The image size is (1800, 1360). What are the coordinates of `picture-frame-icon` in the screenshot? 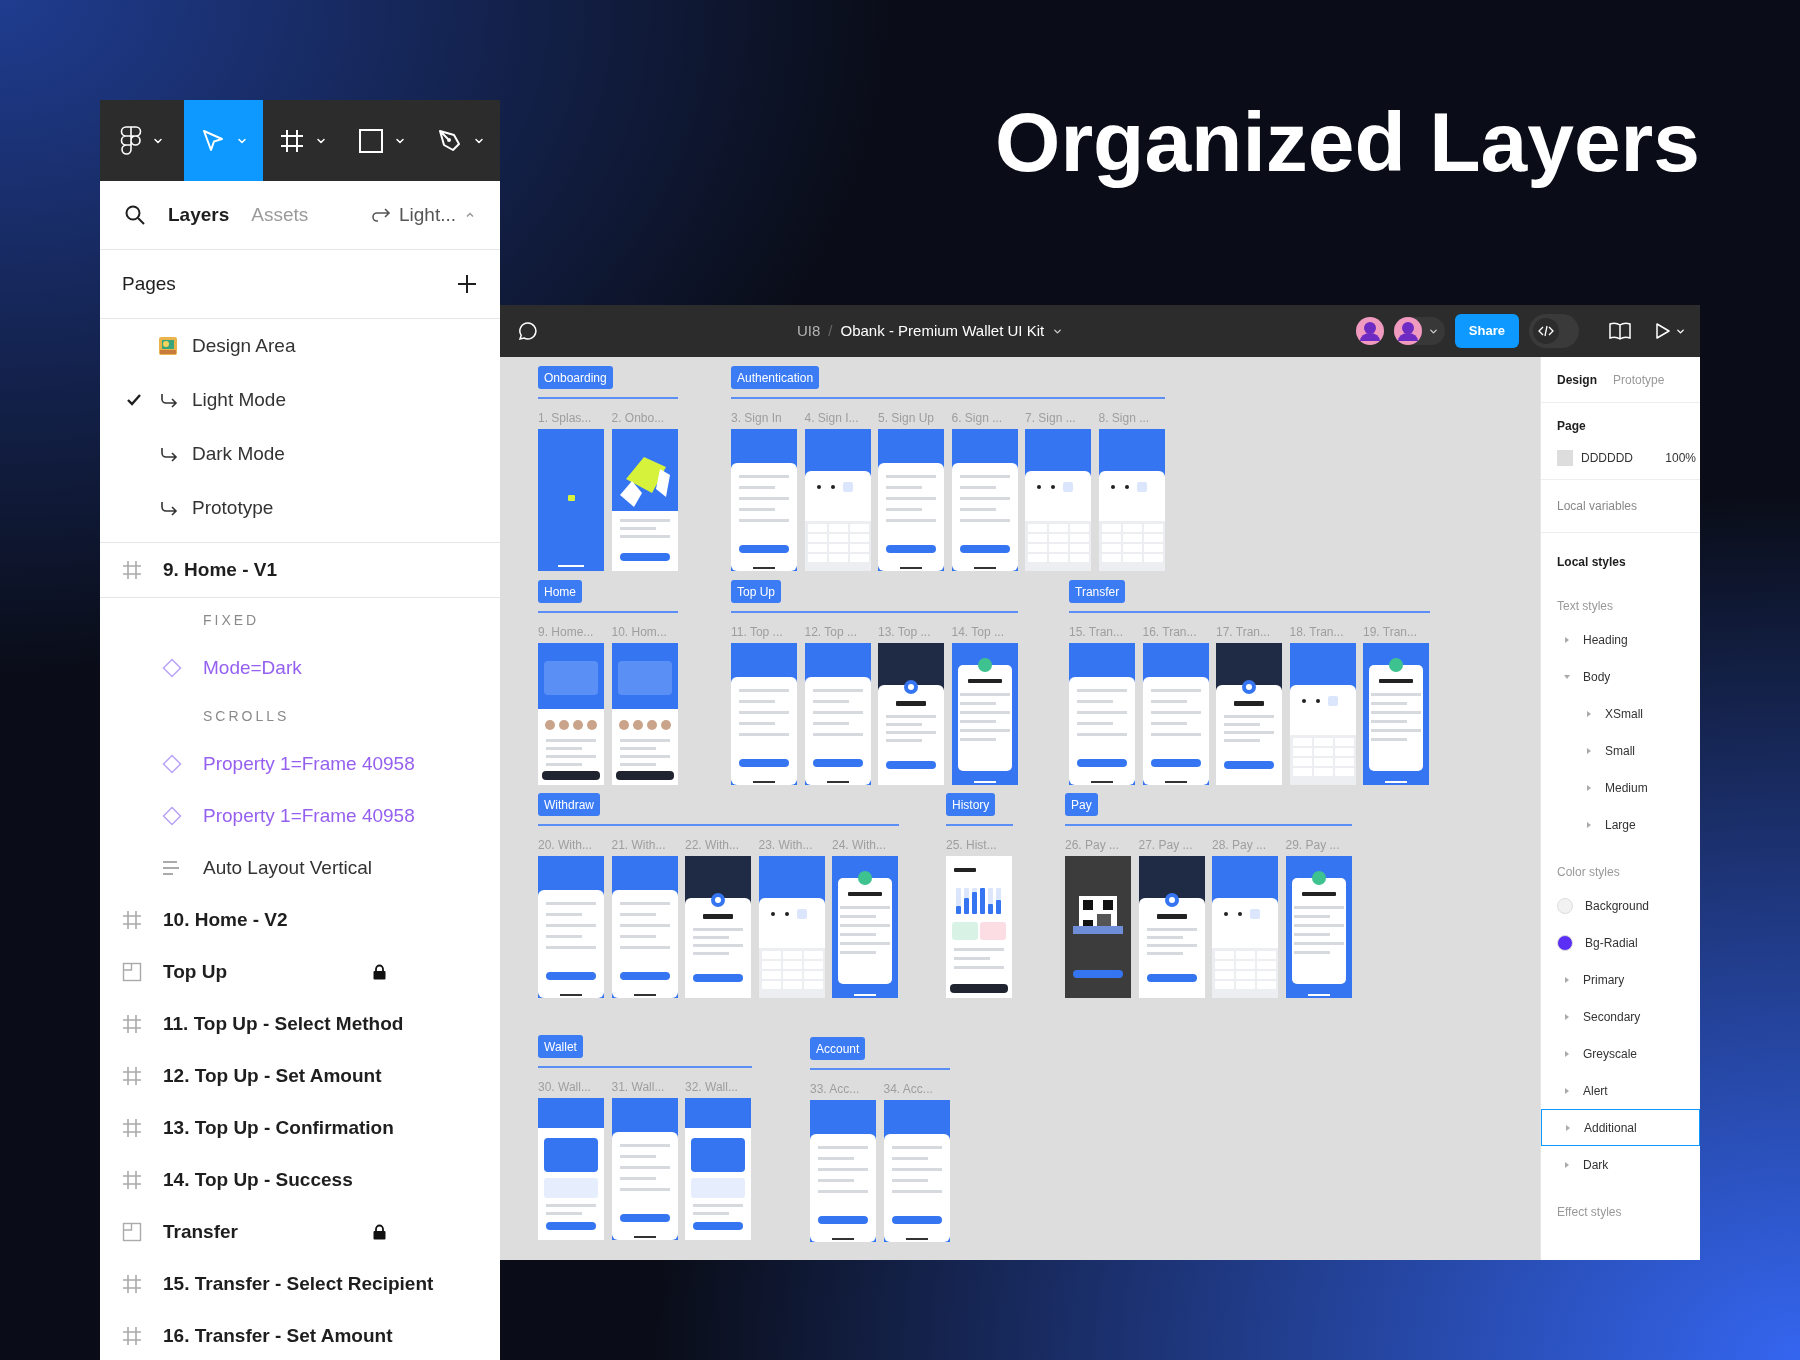 It's located at (168, 346).